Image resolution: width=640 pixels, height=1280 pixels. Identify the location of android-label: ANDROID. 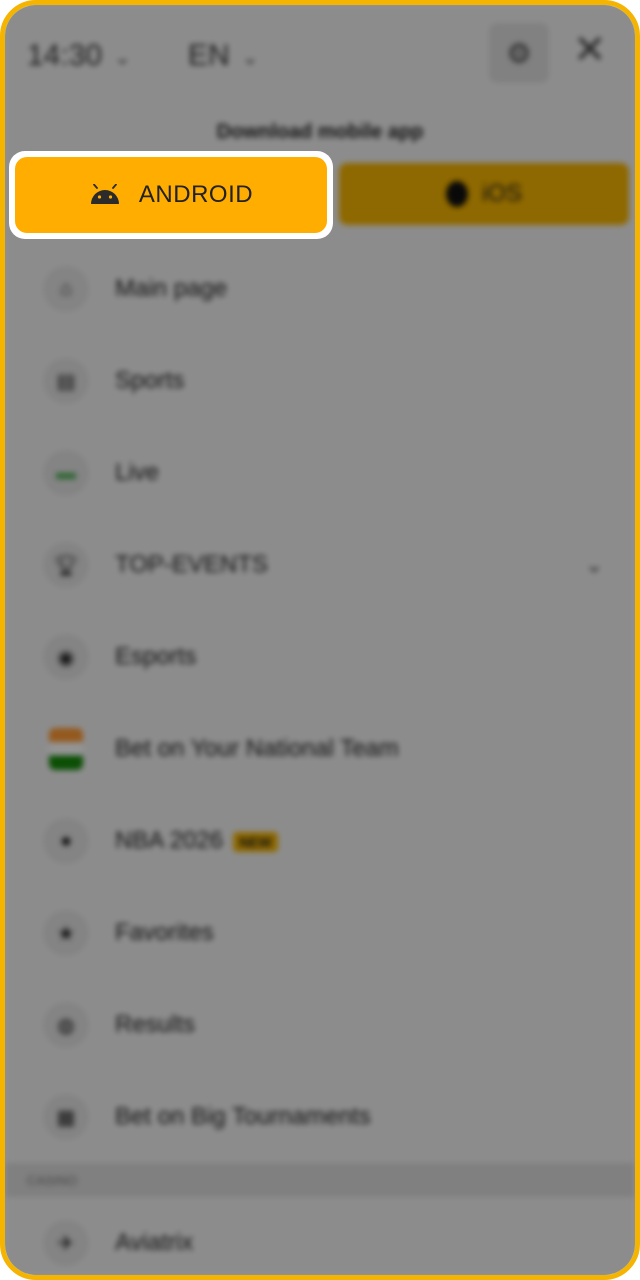
(196, 194).